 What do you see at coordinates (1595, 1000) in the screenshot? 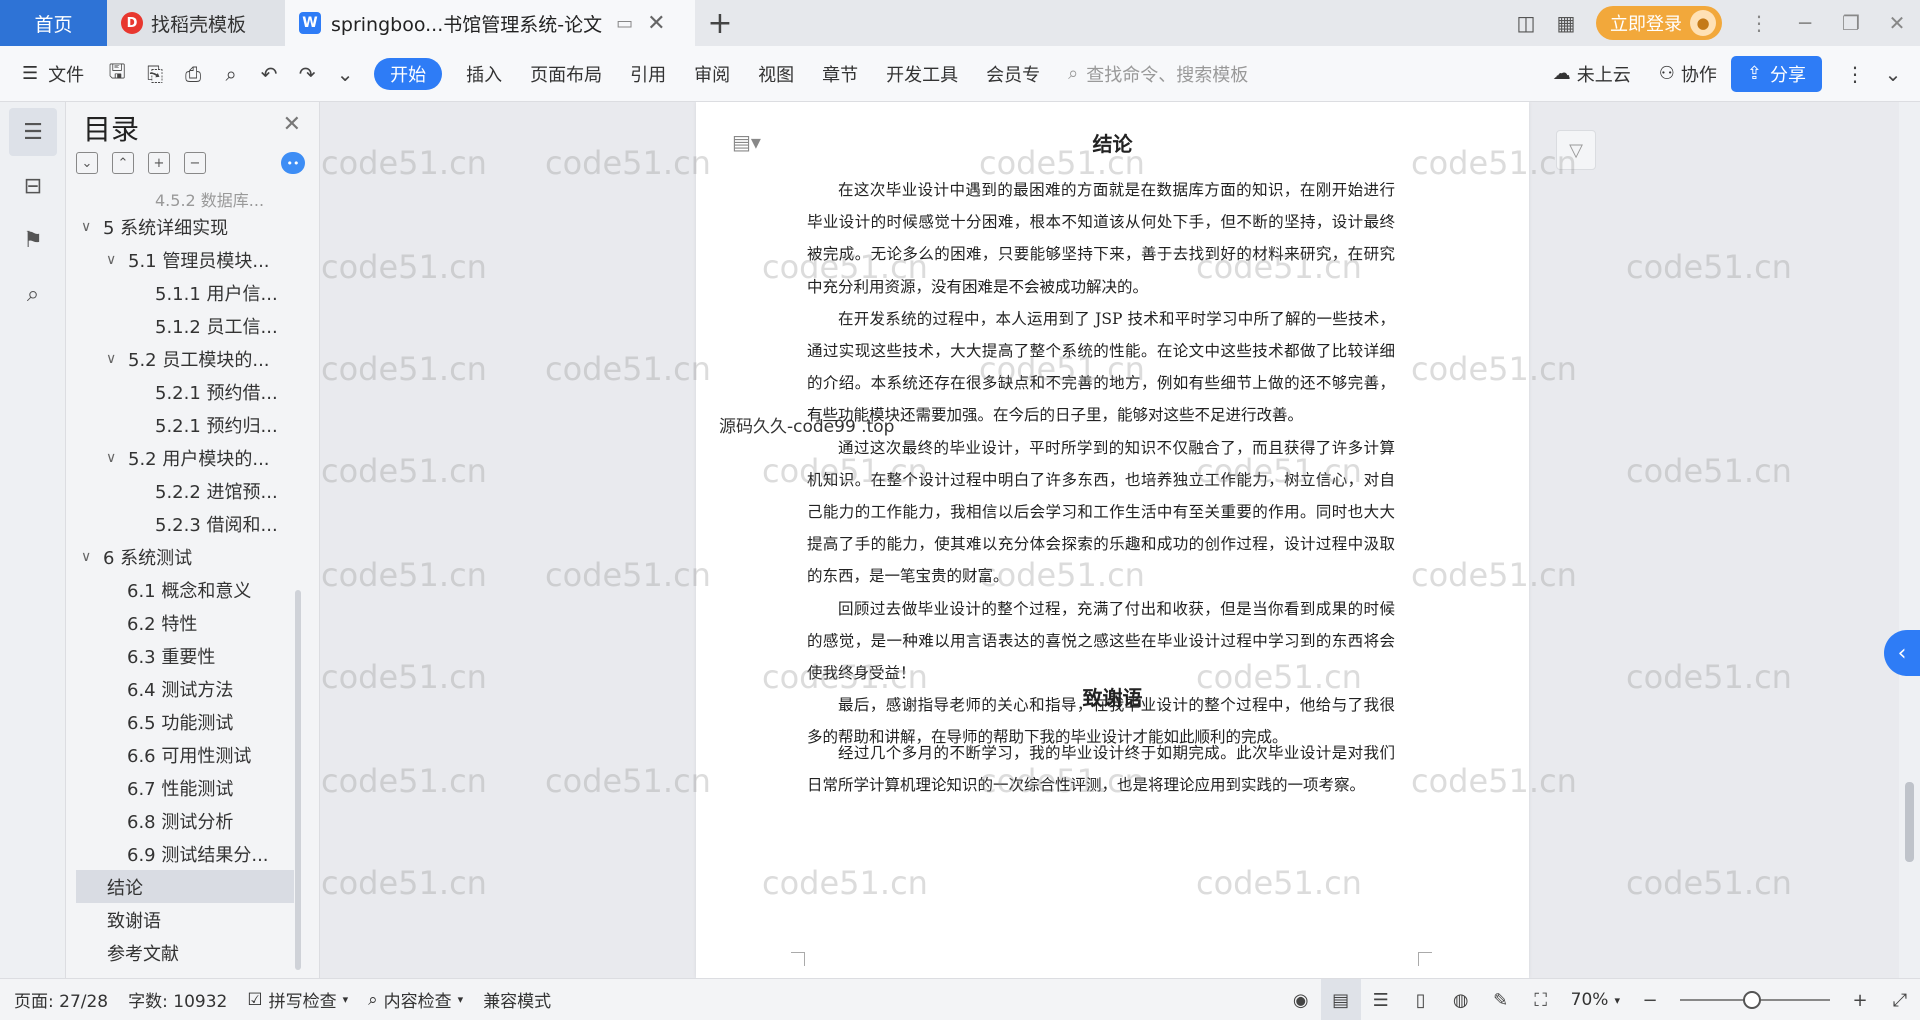
I see `zoom-dropdown: 70% ▾` at bounding box center [1595, 1000].